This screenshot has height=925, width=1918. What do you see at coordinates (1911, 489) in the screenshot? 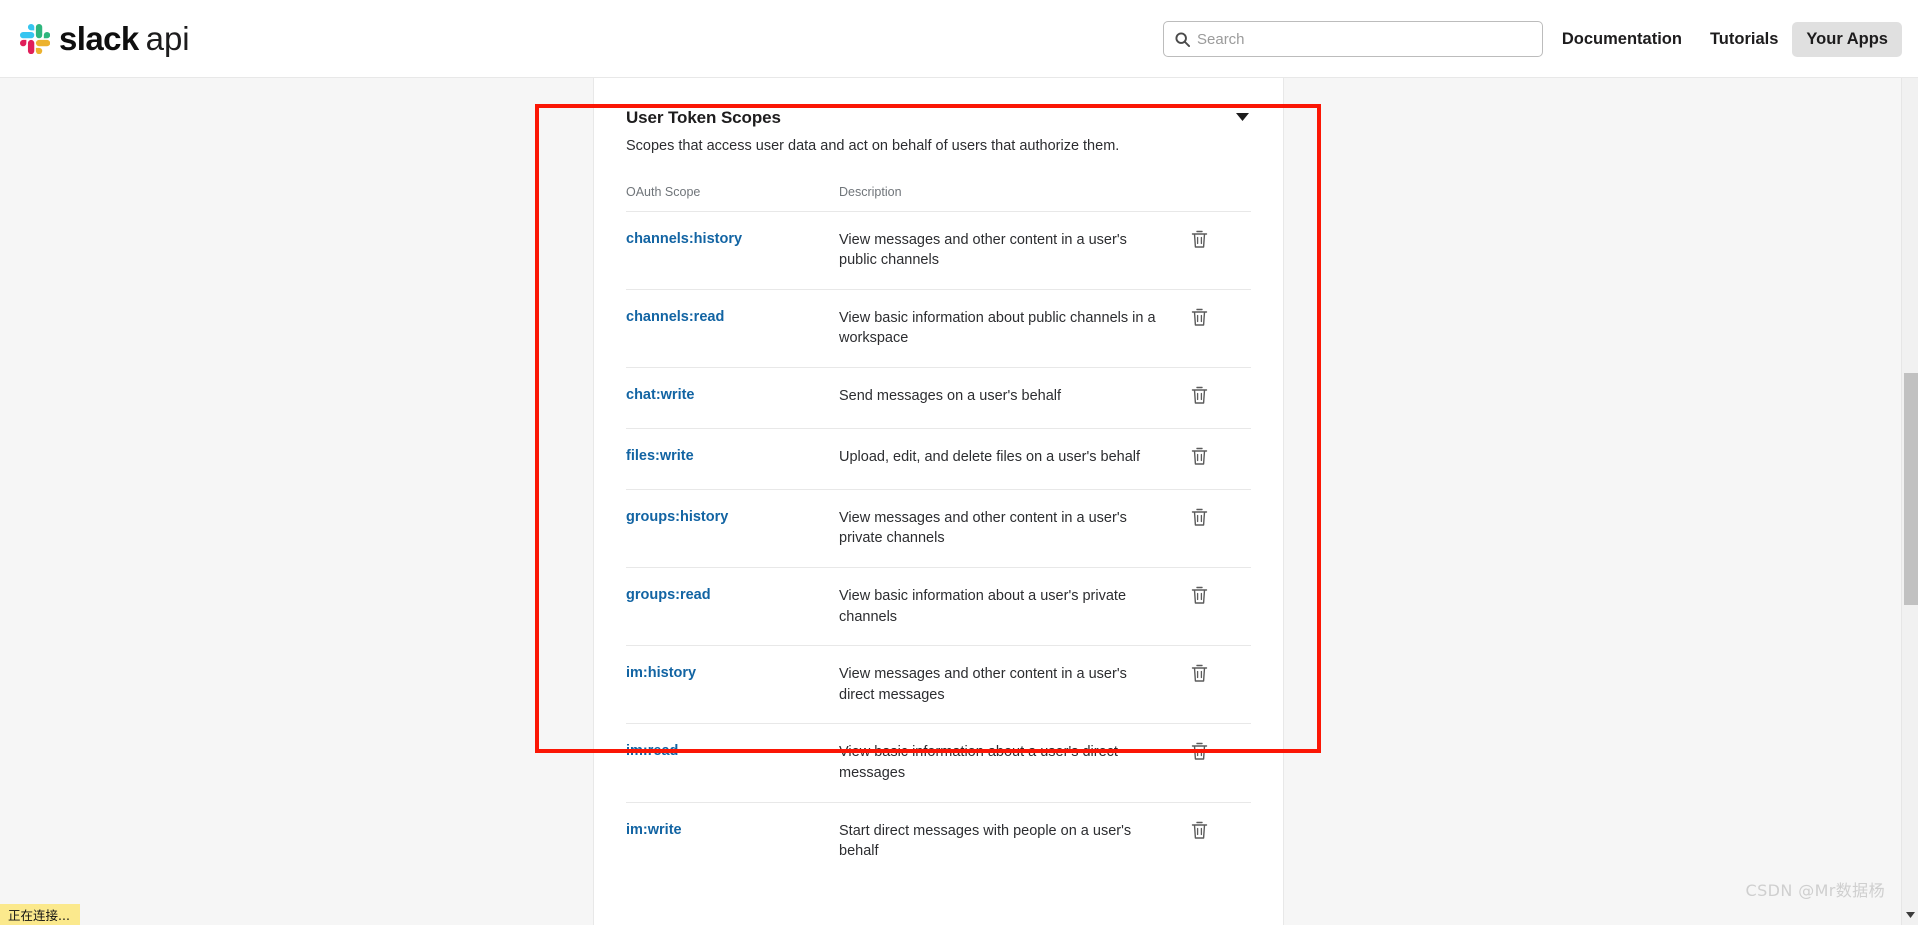
I see `vertical-scrollbar-thumb` at bounding box center [1911, 489].